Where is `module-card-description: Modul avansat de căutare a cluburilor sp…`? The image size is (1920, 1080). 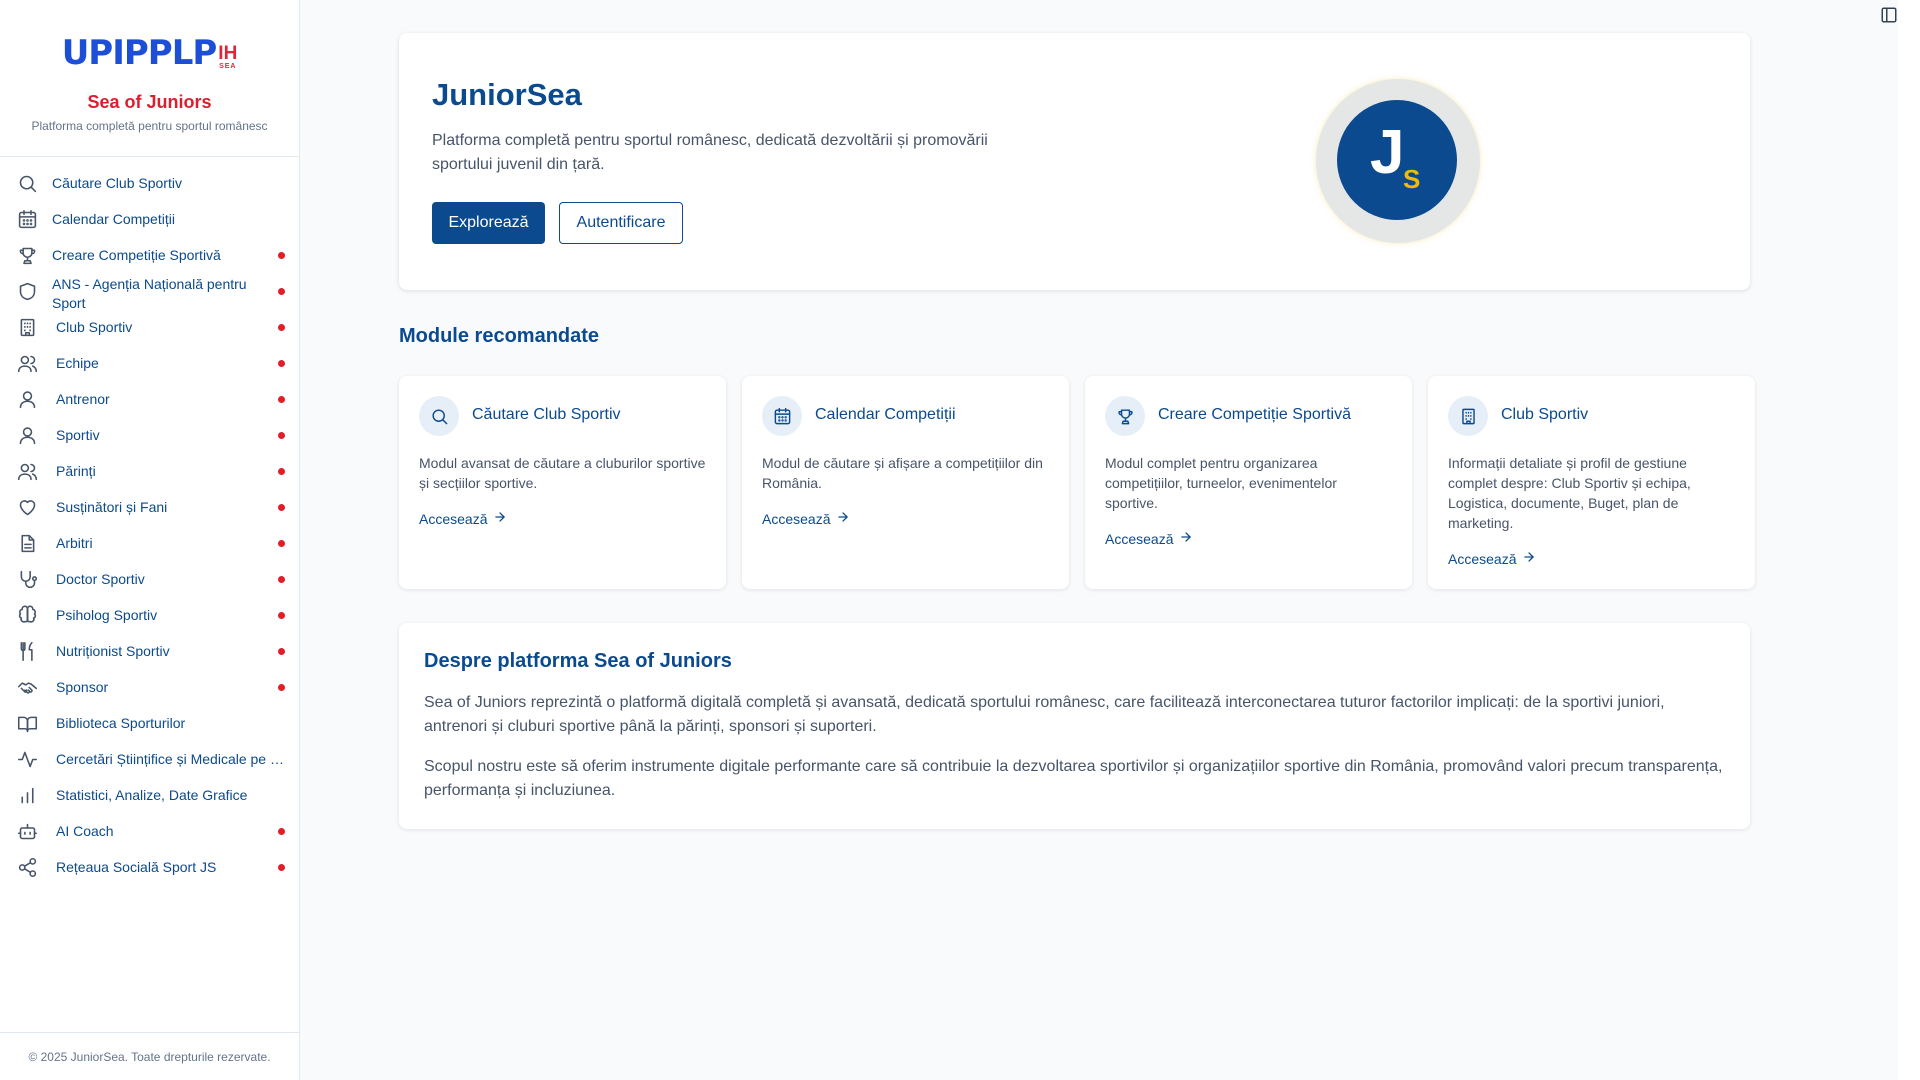 module-card-description: Modul avansat de căutare a cluburilor sp… is located at coordinates (562, 473).